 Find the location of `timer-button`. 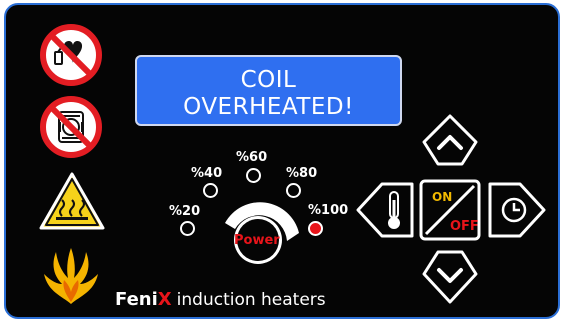

timer-button is located at coordinates (517, 210).